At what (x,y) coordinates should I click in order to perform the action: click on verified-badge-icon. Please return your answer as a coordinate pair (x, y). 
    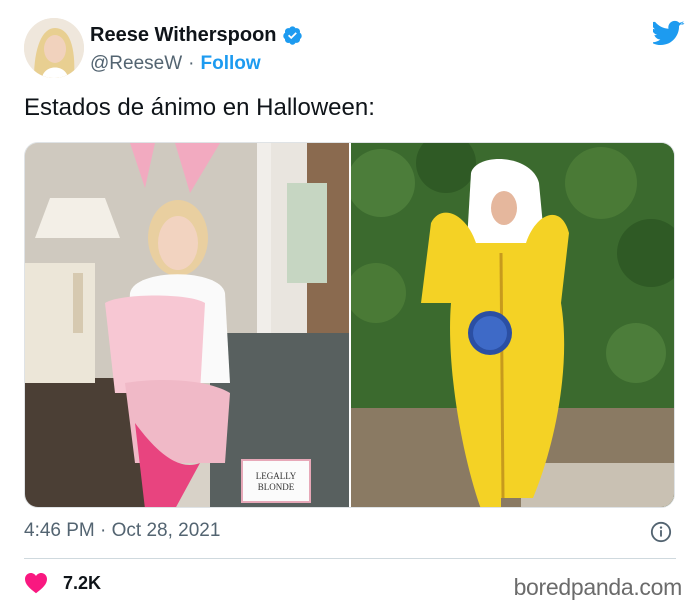
    Looking at the image, I should click on (292, 35).